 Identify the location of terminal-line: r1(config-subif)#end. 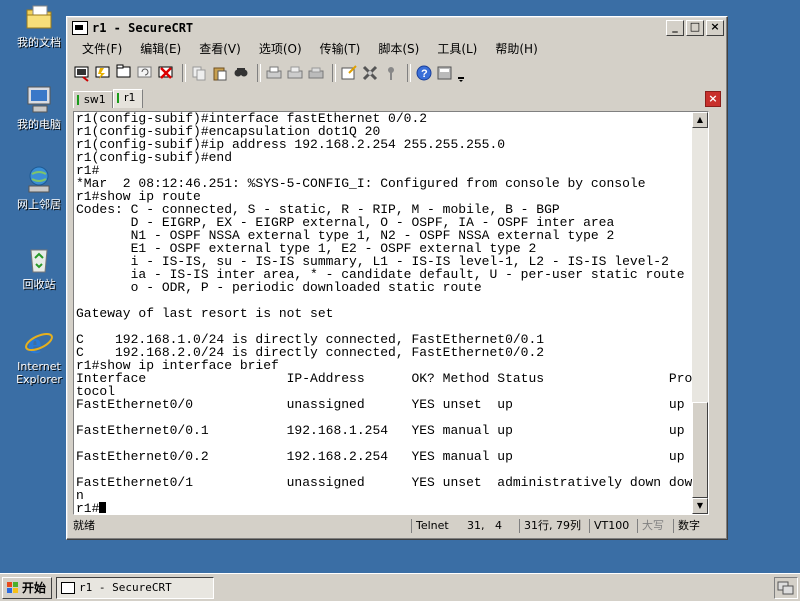
(154, 157).